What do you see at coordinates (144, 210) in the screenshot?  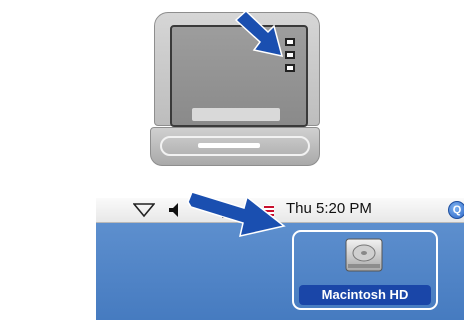 I see `airport-icon` at bounding box center [144, 210].